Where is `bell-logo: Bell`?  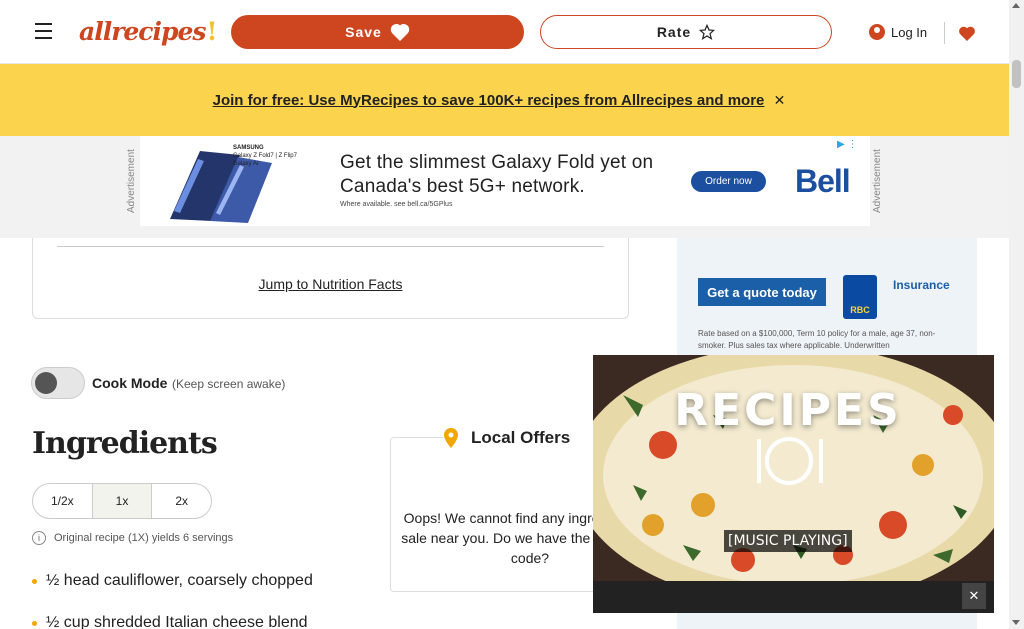
bell-logo: Bell is located at coordinates (823, 181).